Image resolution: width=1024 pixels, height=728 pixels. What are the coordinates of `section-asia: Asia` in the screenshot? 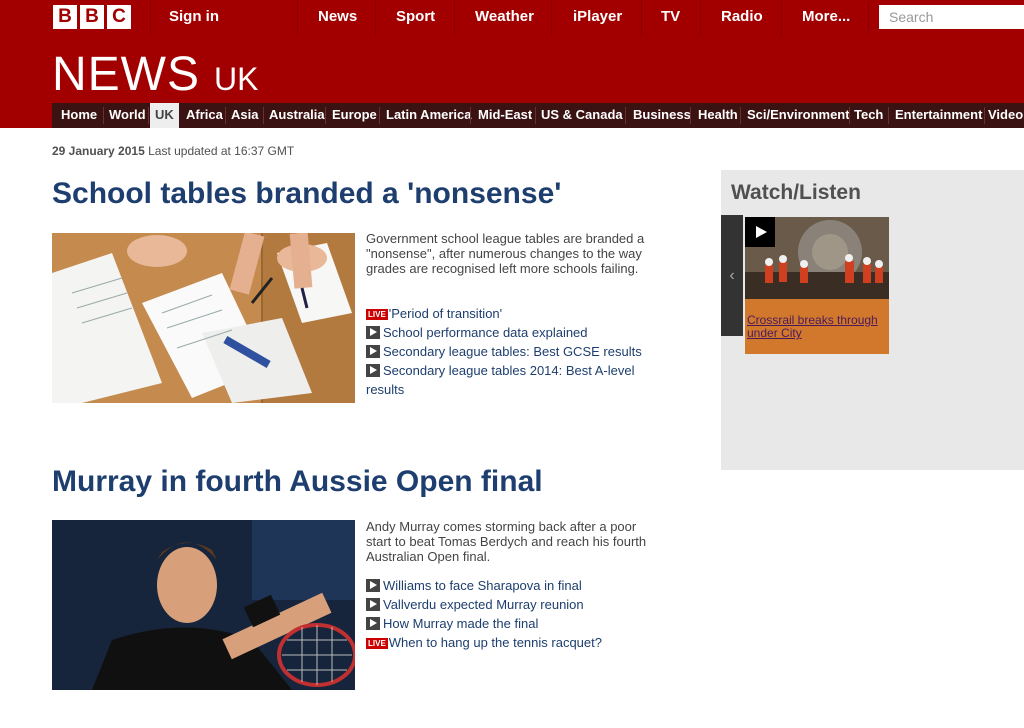 It's located at (244, 115).